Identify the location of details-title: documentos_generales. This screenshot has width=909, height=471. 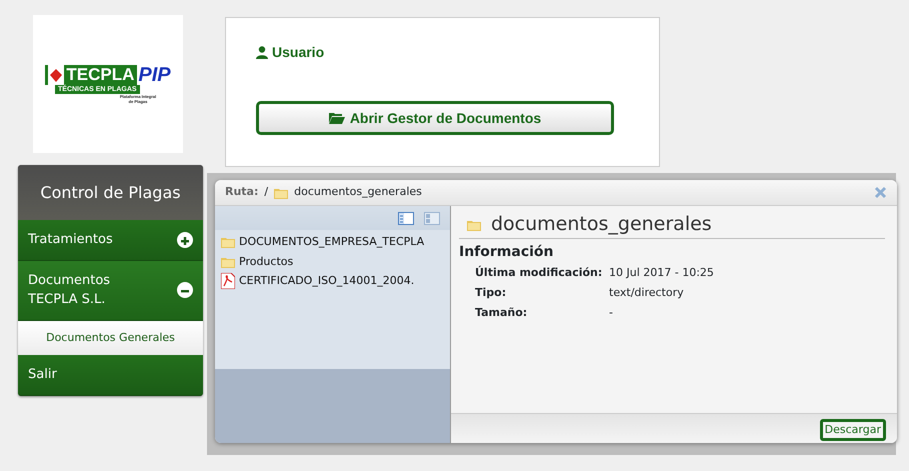
(601, 225).